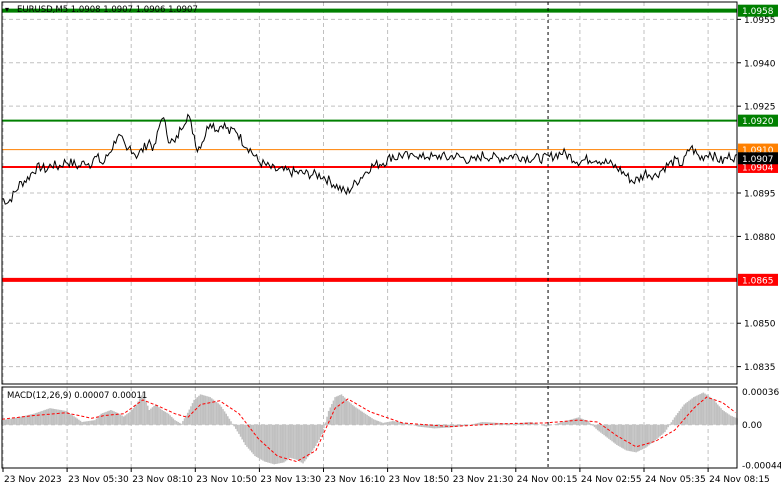  What do you see at coordinates (752, 426) in the screenshot?
I see `macd-tick-label: 0.00` at bounding box center [752, 426].